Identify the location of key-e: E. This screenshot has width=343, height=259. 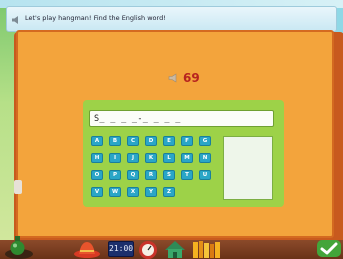
(169, 141).